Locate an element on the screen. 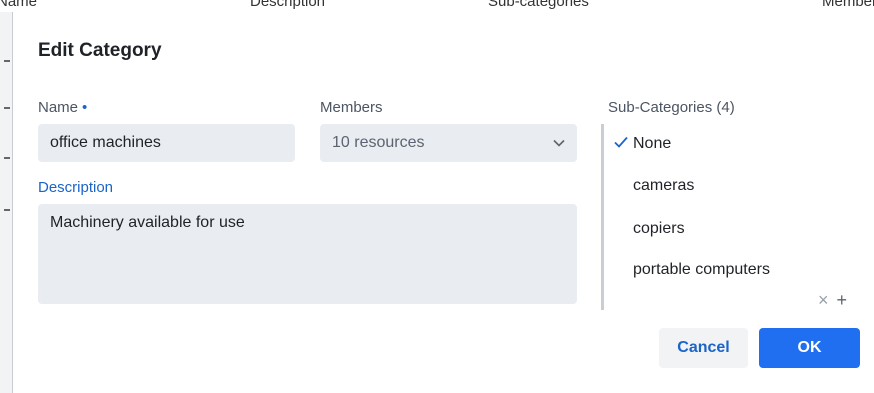 Image resolution: width=874 pixels, height=393 pixels. name-input-value: office machines is located at coordinates (105, 142).